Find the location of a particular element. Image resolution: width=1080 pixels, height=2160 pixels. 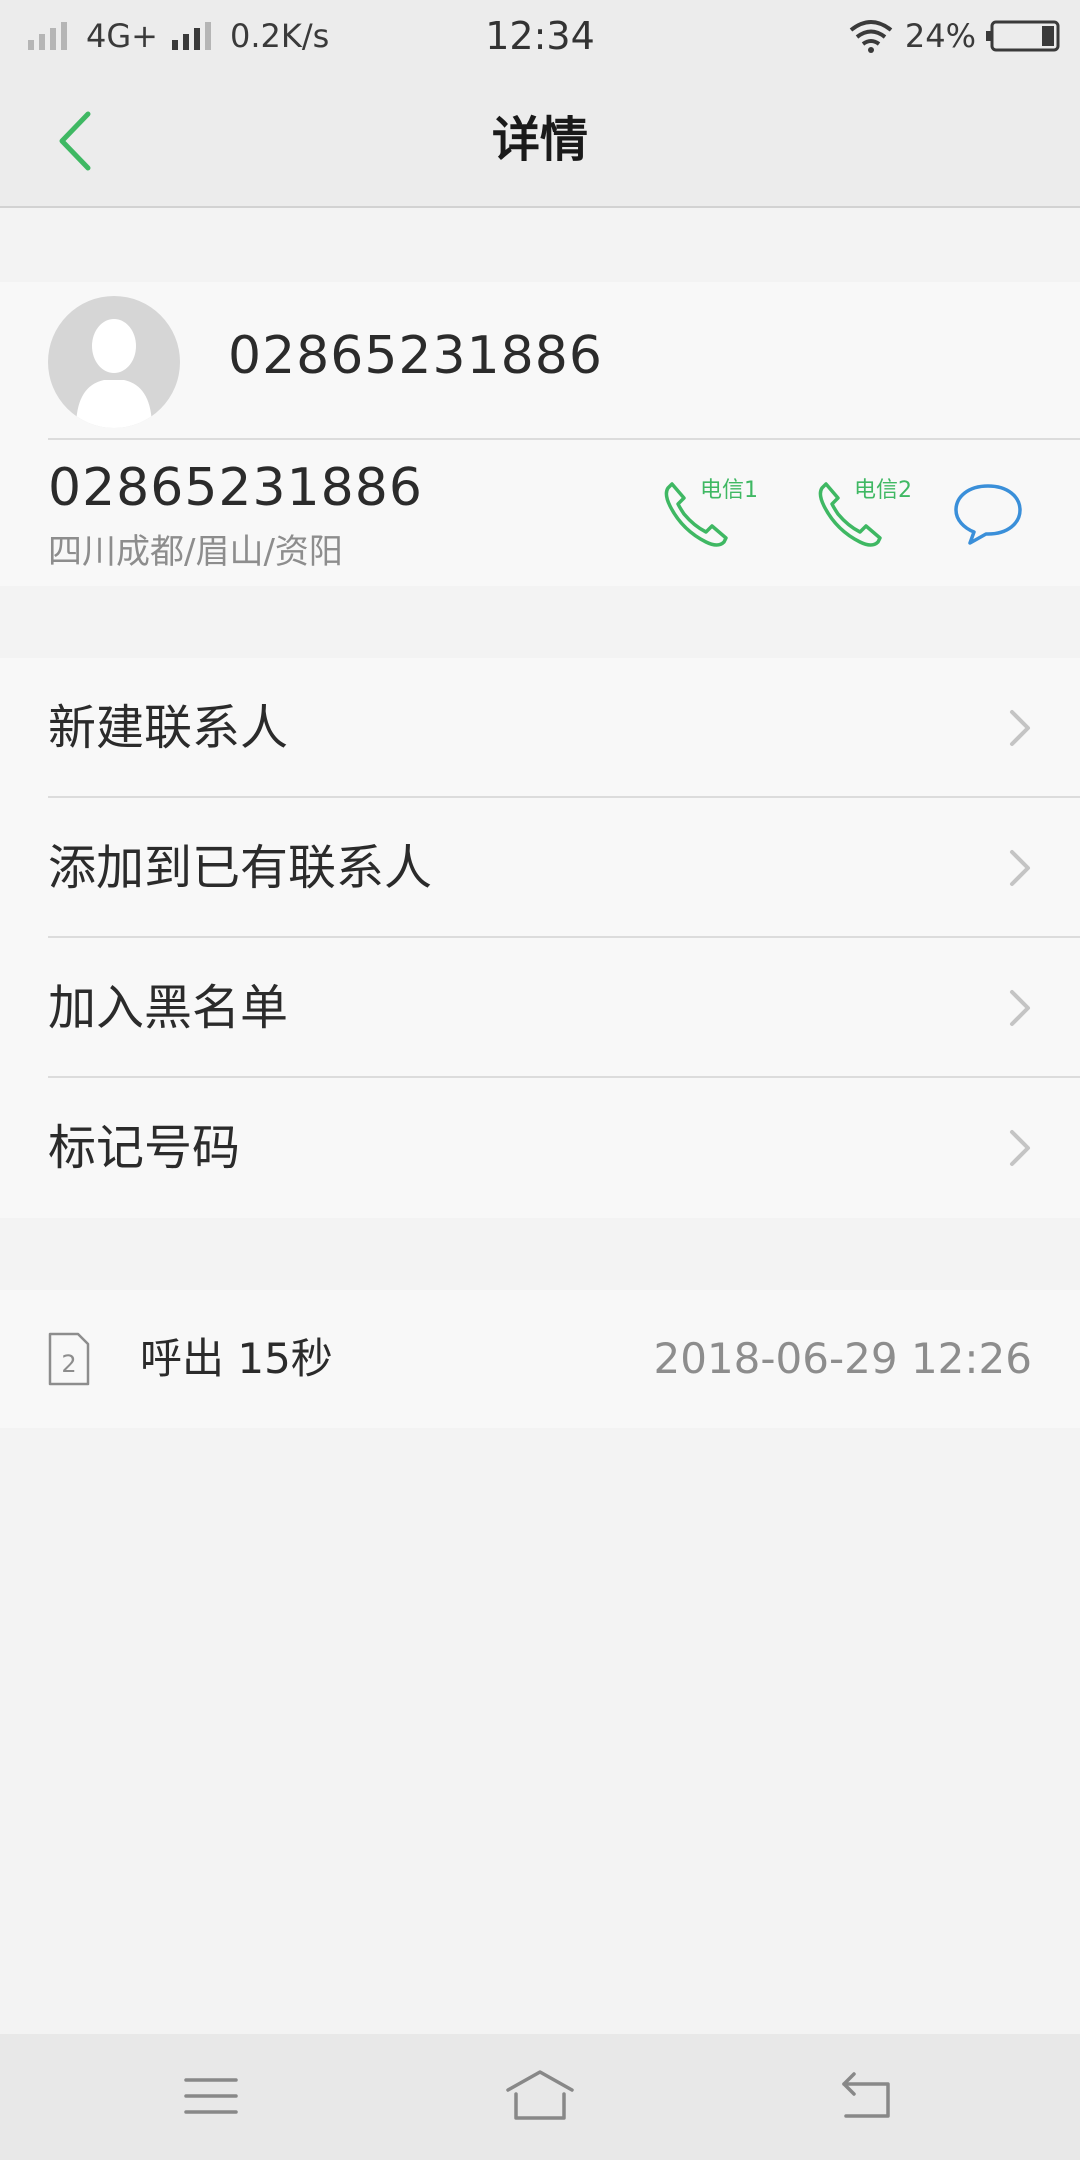

message-bubble-icon is located at coordinates (988, 514).